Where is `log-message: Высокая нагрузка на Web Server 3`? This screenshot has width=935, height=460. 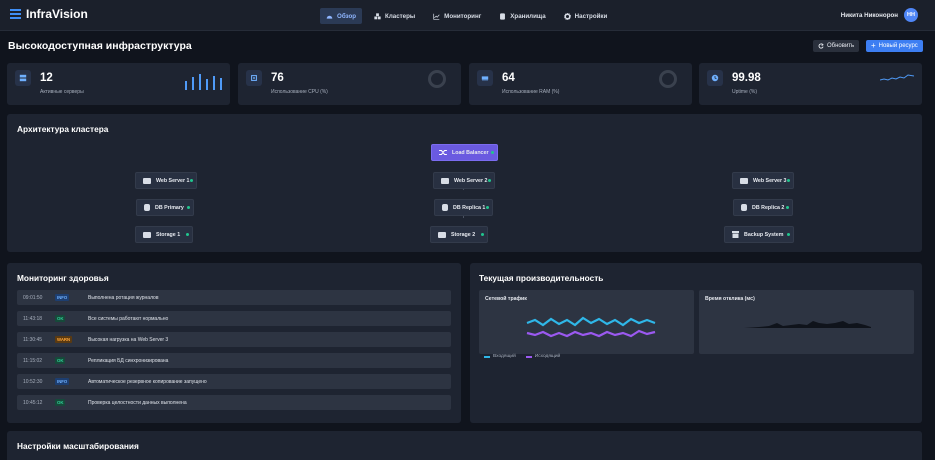
log-message: Высокая нагрузка на Web Server 3 is located at coordinates (128, 339).